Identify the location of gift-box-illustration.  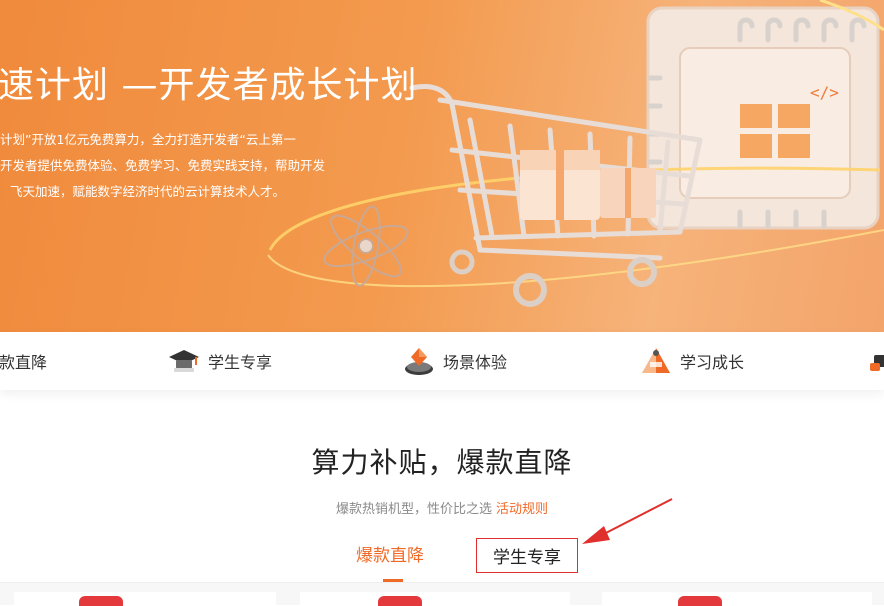
(588, 185).